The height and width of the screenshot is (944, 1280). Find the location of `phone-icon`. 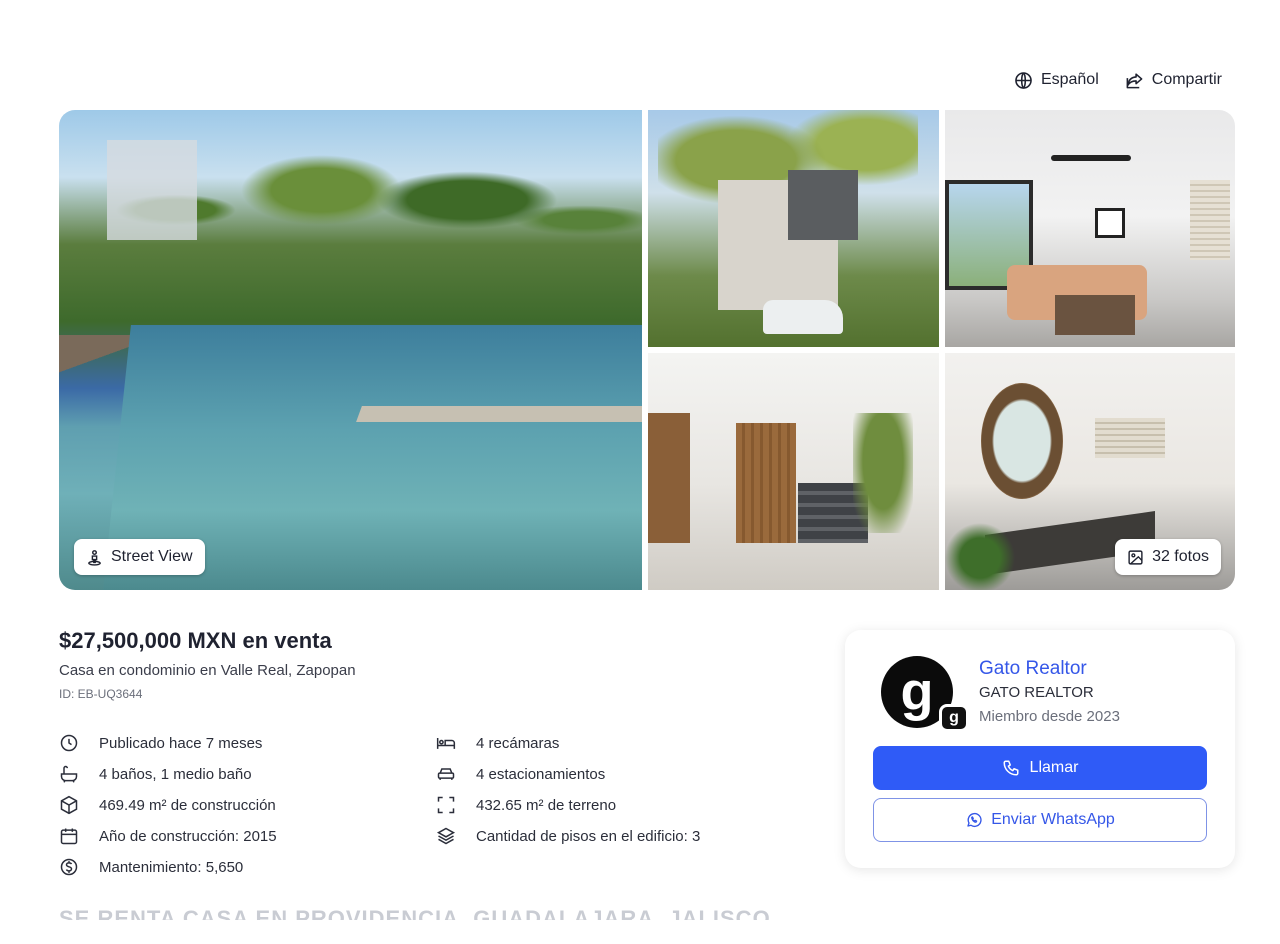

phone-icon is located at coordinates (1011, 768).